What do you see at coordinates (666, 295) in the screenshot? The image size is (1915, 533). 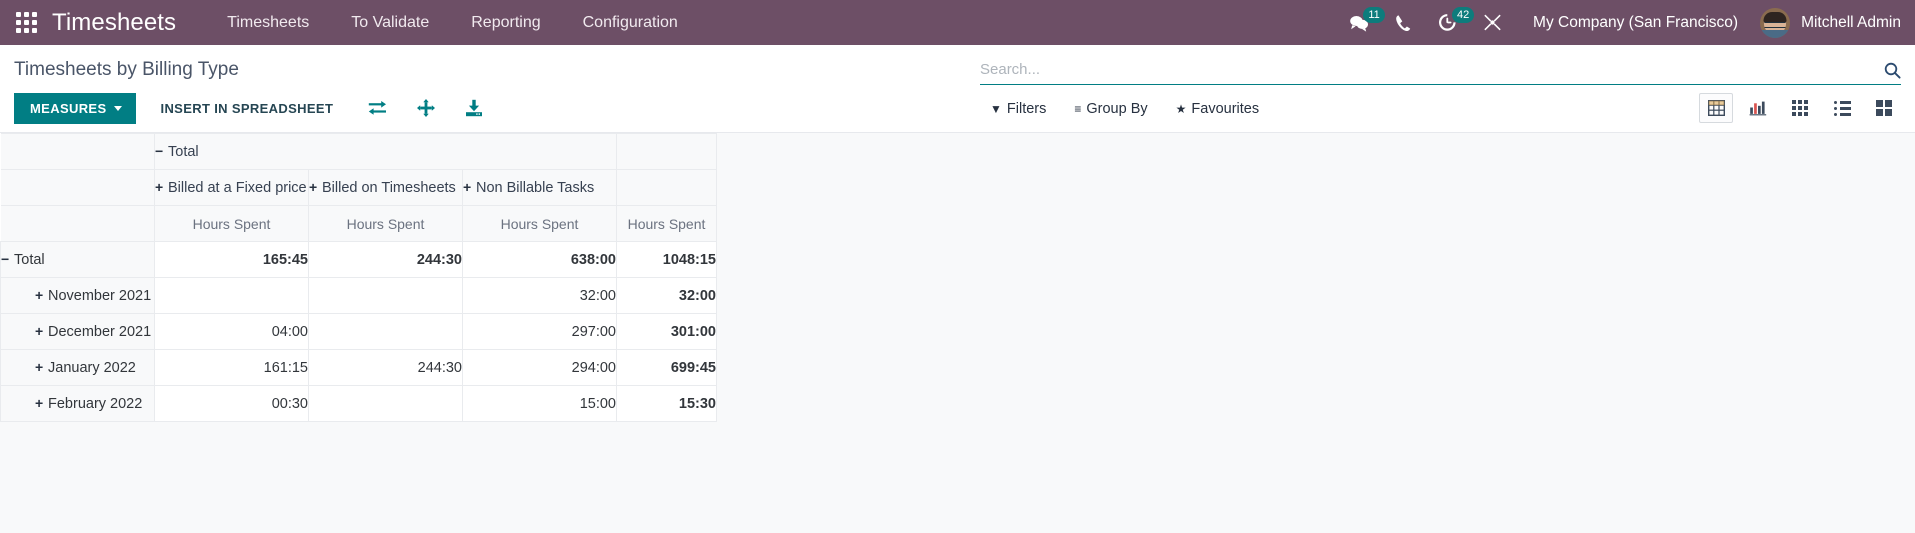 I see `cell-november-2021-total: 32:00` at bounding box center [666, 295].